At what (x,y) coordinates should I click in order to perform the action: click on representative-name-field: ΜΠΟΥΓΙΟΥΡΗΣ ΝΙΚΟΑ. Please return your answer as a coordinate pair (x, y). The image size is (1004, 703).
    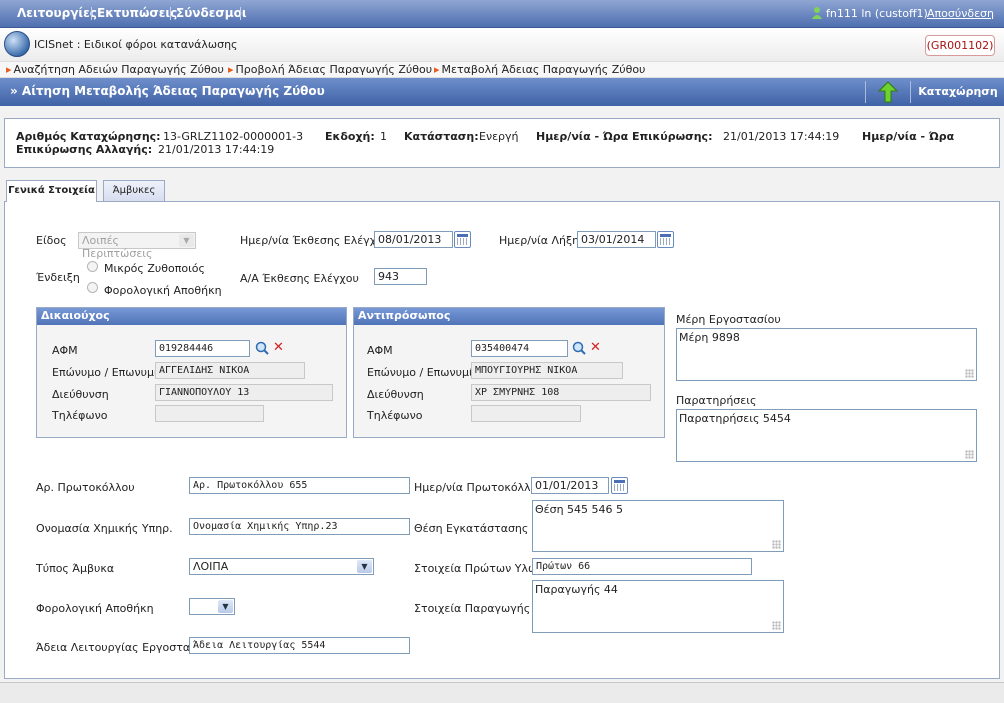
    Looking at the image, I should click on (547, 370).